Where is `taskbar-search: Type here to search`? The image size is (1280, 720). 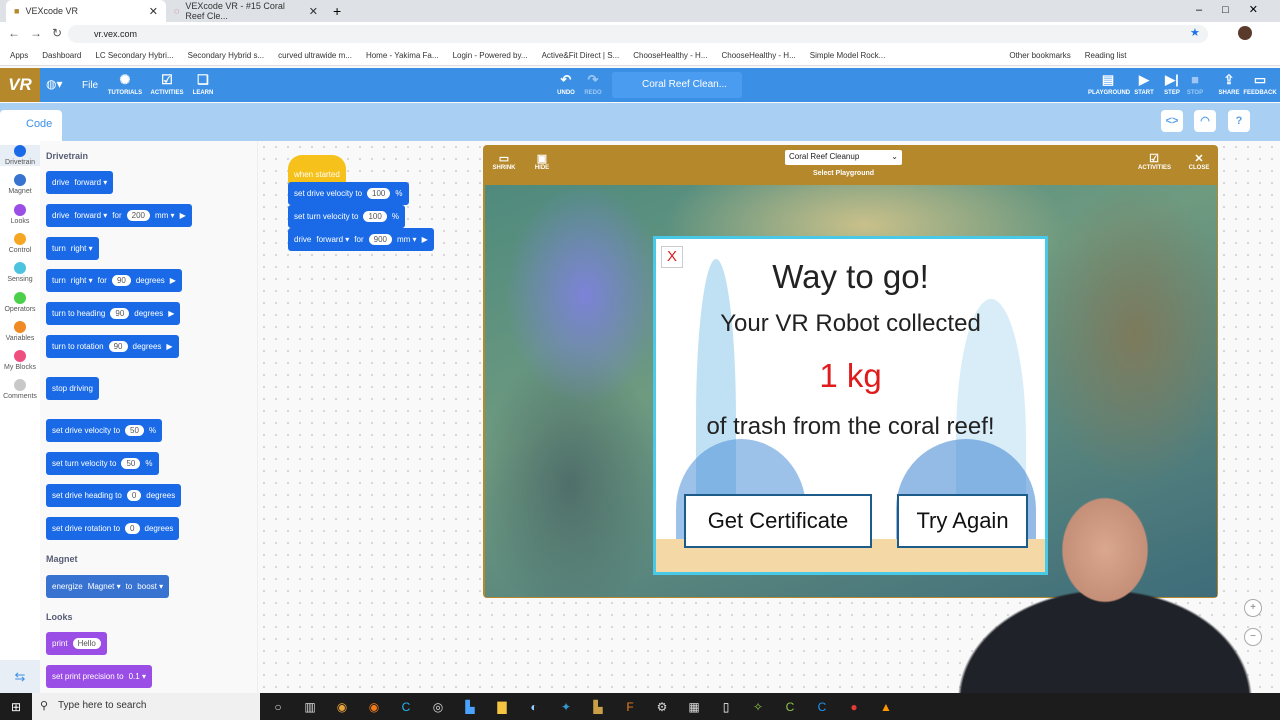 taskbar-search: Type here to search is located at coordinates (146, 706).